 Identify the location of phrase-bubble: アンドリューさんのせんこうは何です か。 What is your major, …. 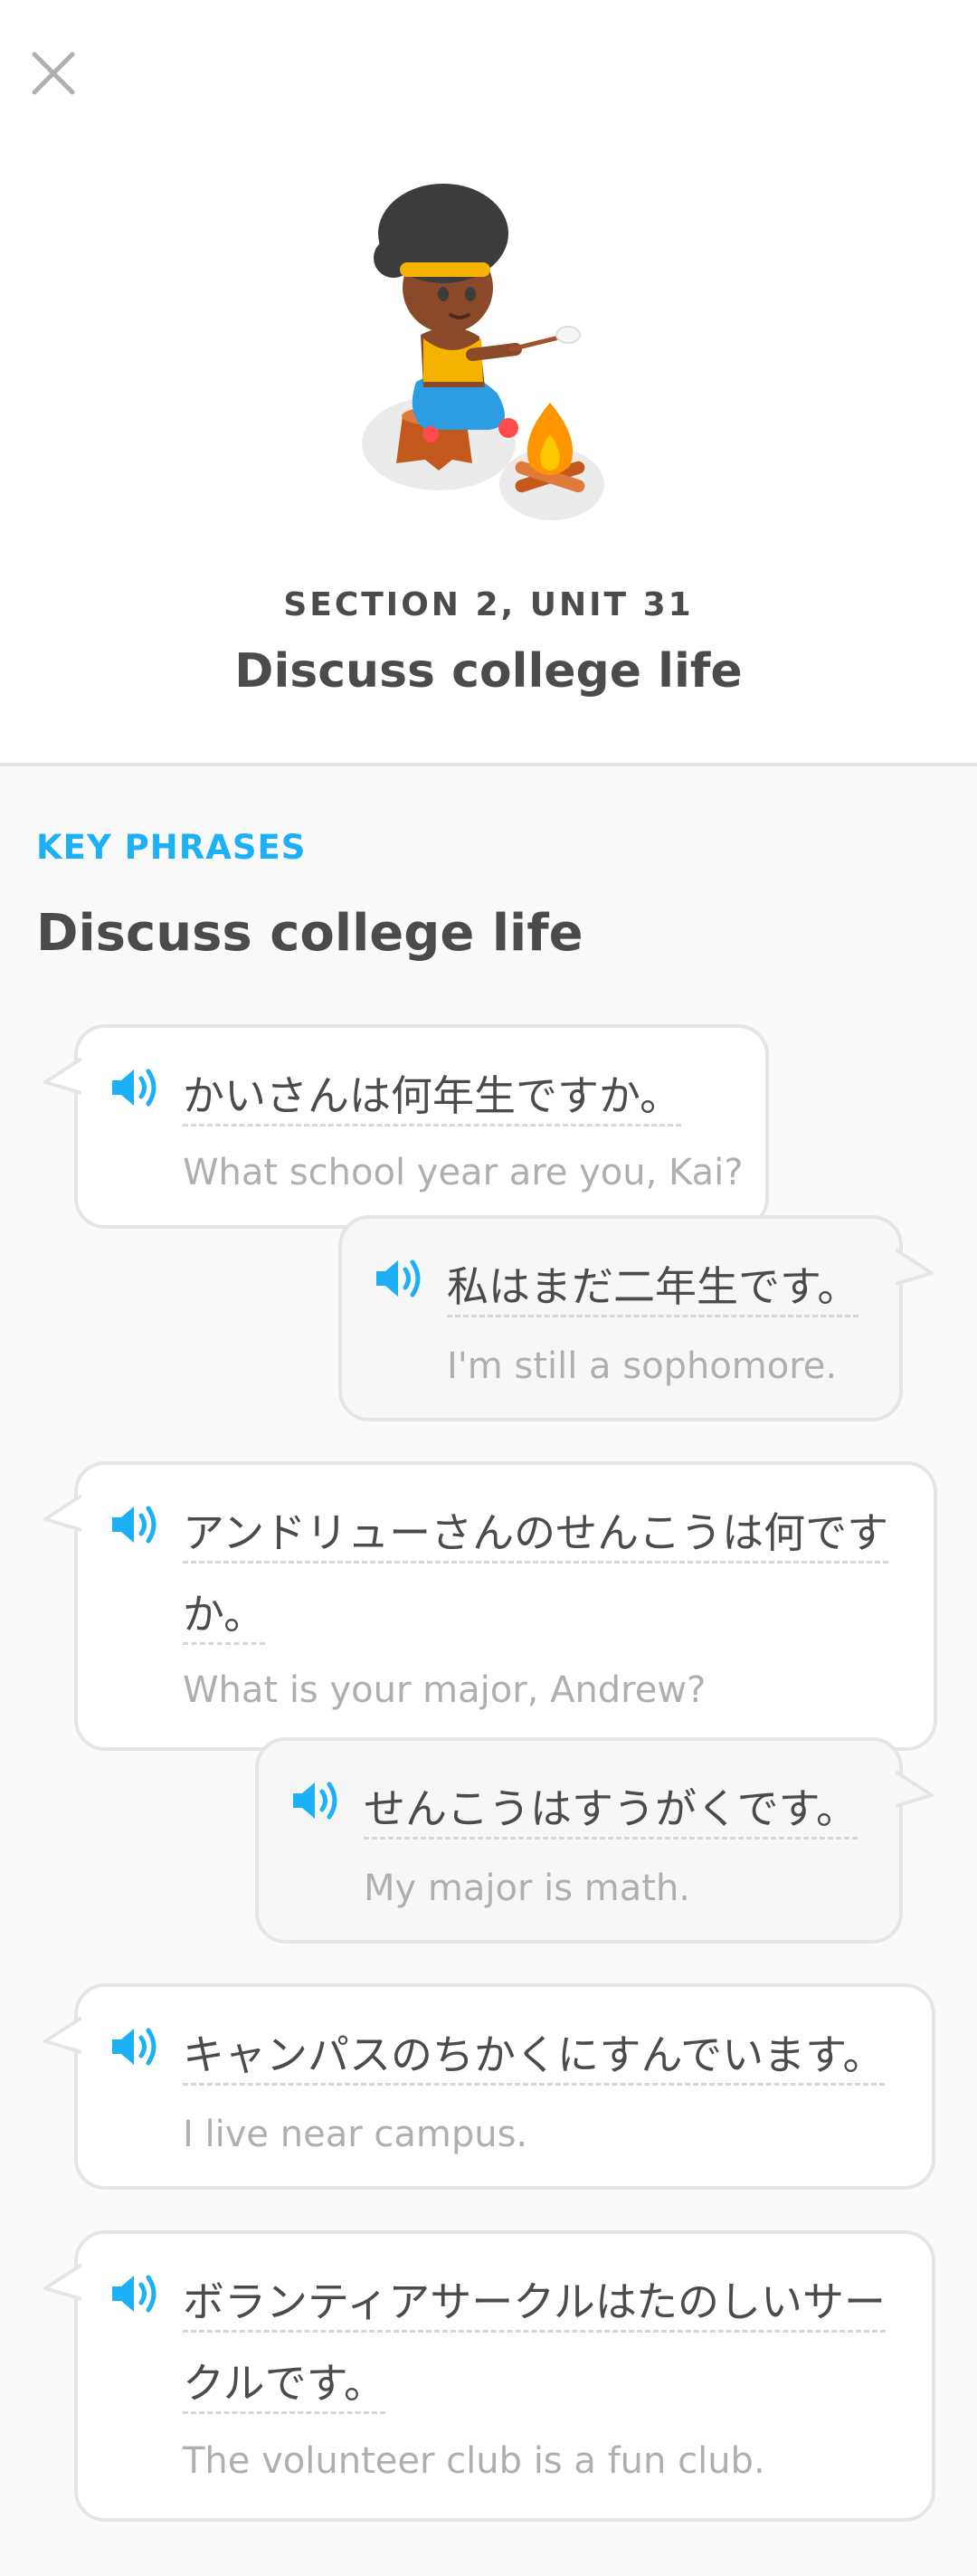
(490, 1606).